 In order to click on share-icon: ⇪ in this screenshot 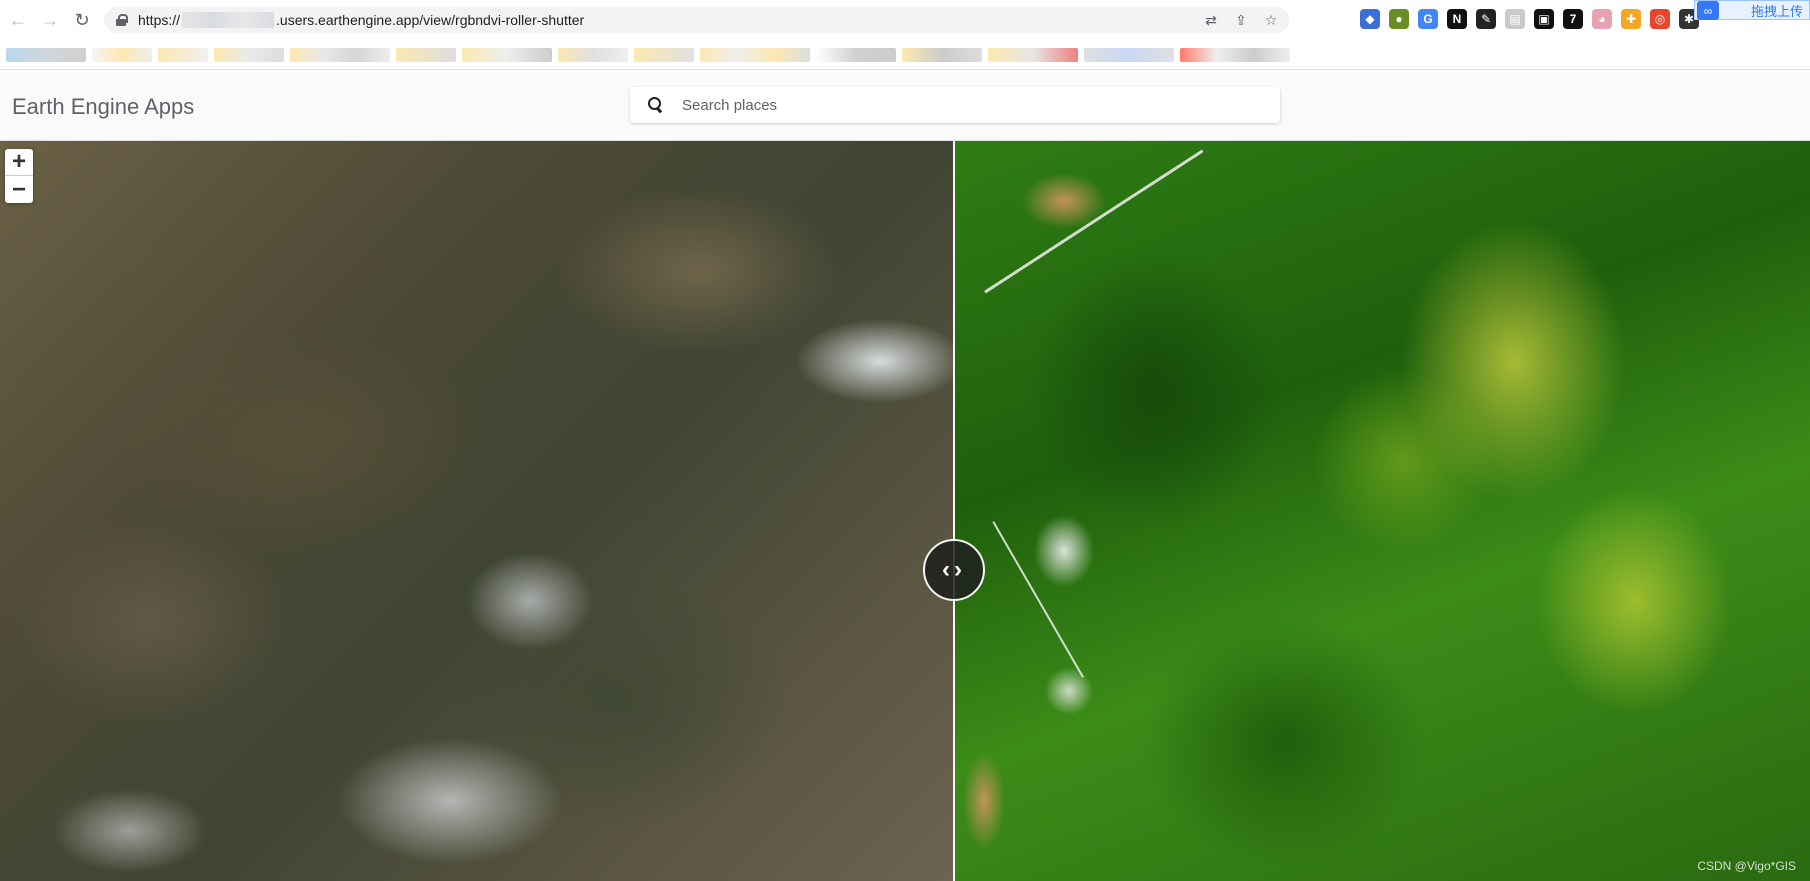, I will do `click(1241, 20)`.